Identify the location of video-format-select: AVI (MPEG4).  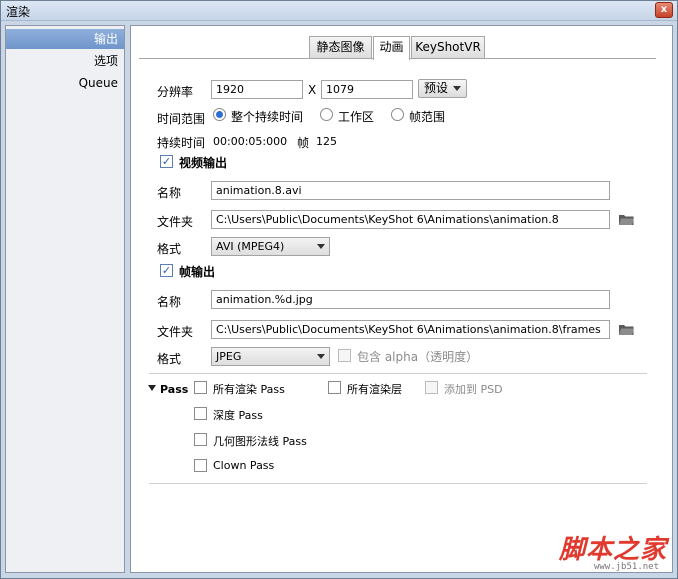
(270, 246).